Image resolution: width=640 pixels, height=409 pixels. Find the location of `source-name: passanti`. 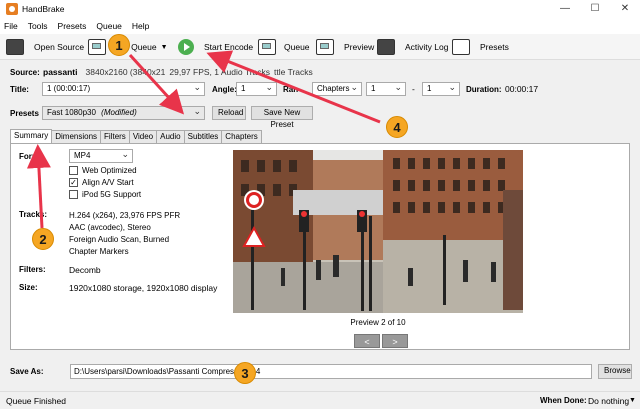

source-name: passanti is located at coordinates (60, 72).